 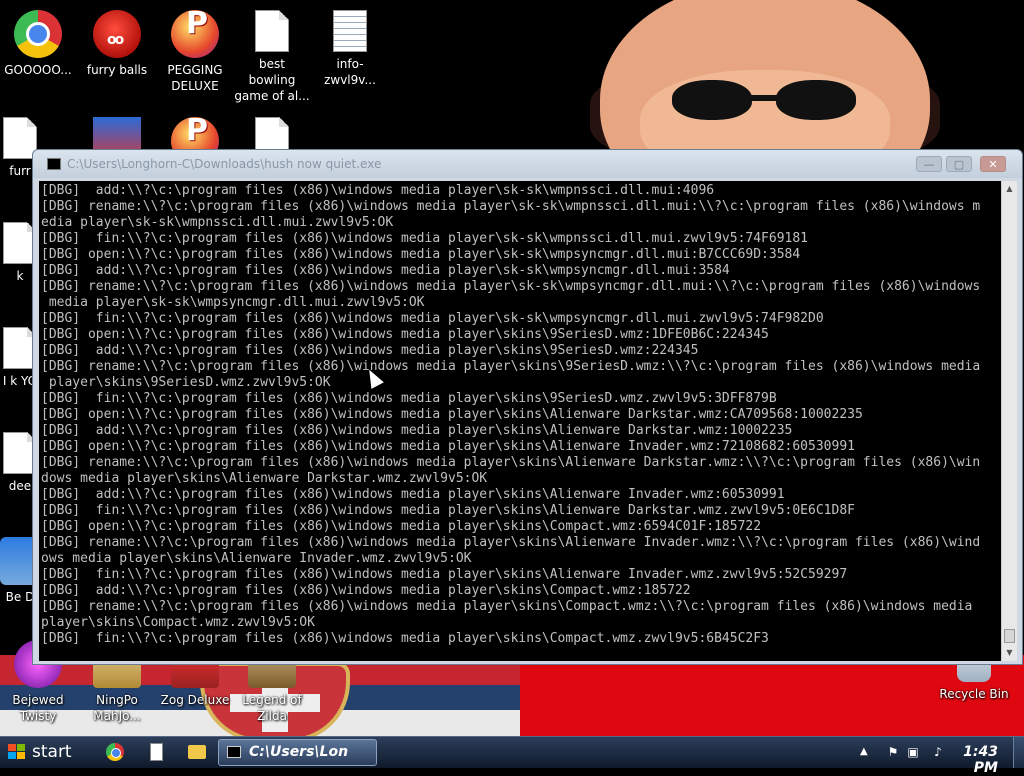 What do you see at coordinates (893, 752) in the screenshot?
I see `flag-icon: ⚑` at bounding box center [893, 752].